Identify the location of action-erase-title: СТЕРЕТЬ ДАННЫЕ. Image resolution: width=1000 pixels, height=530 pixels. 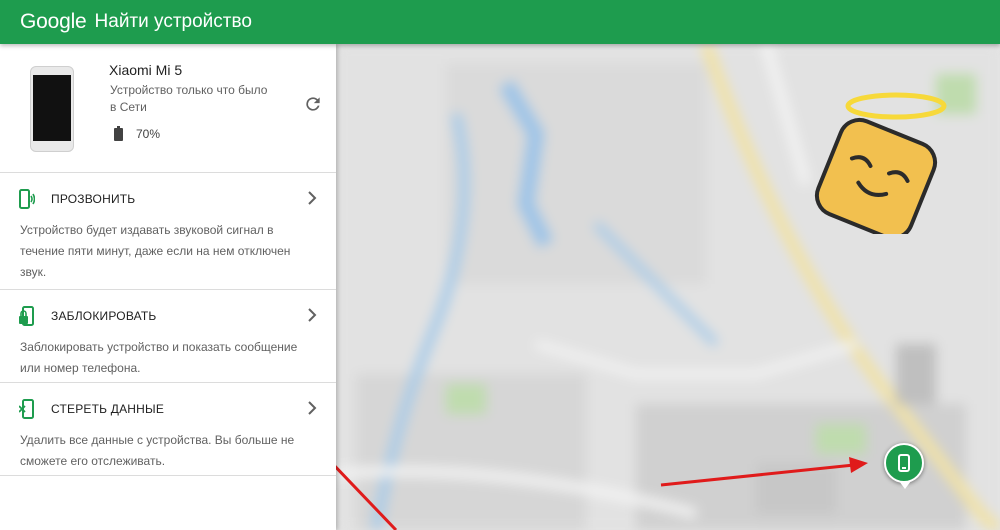
(108, 409).